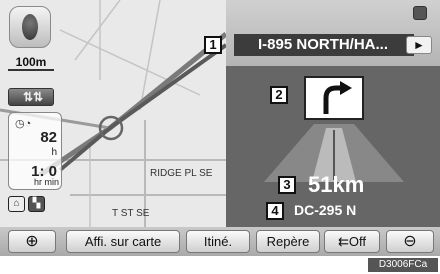  What do you see at coordinates (337, 97) in the screenshot?
I see `turn-right-icon` at bounding box center [337, 97].